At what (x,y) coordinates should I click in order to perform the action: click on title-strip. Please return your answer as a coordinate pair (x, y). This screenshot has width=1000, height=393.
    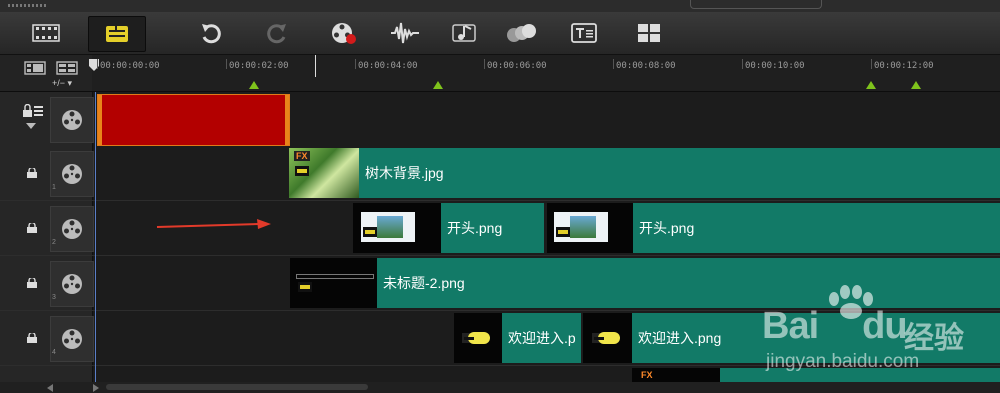
    Looking at the image, I should click on (500, 6).